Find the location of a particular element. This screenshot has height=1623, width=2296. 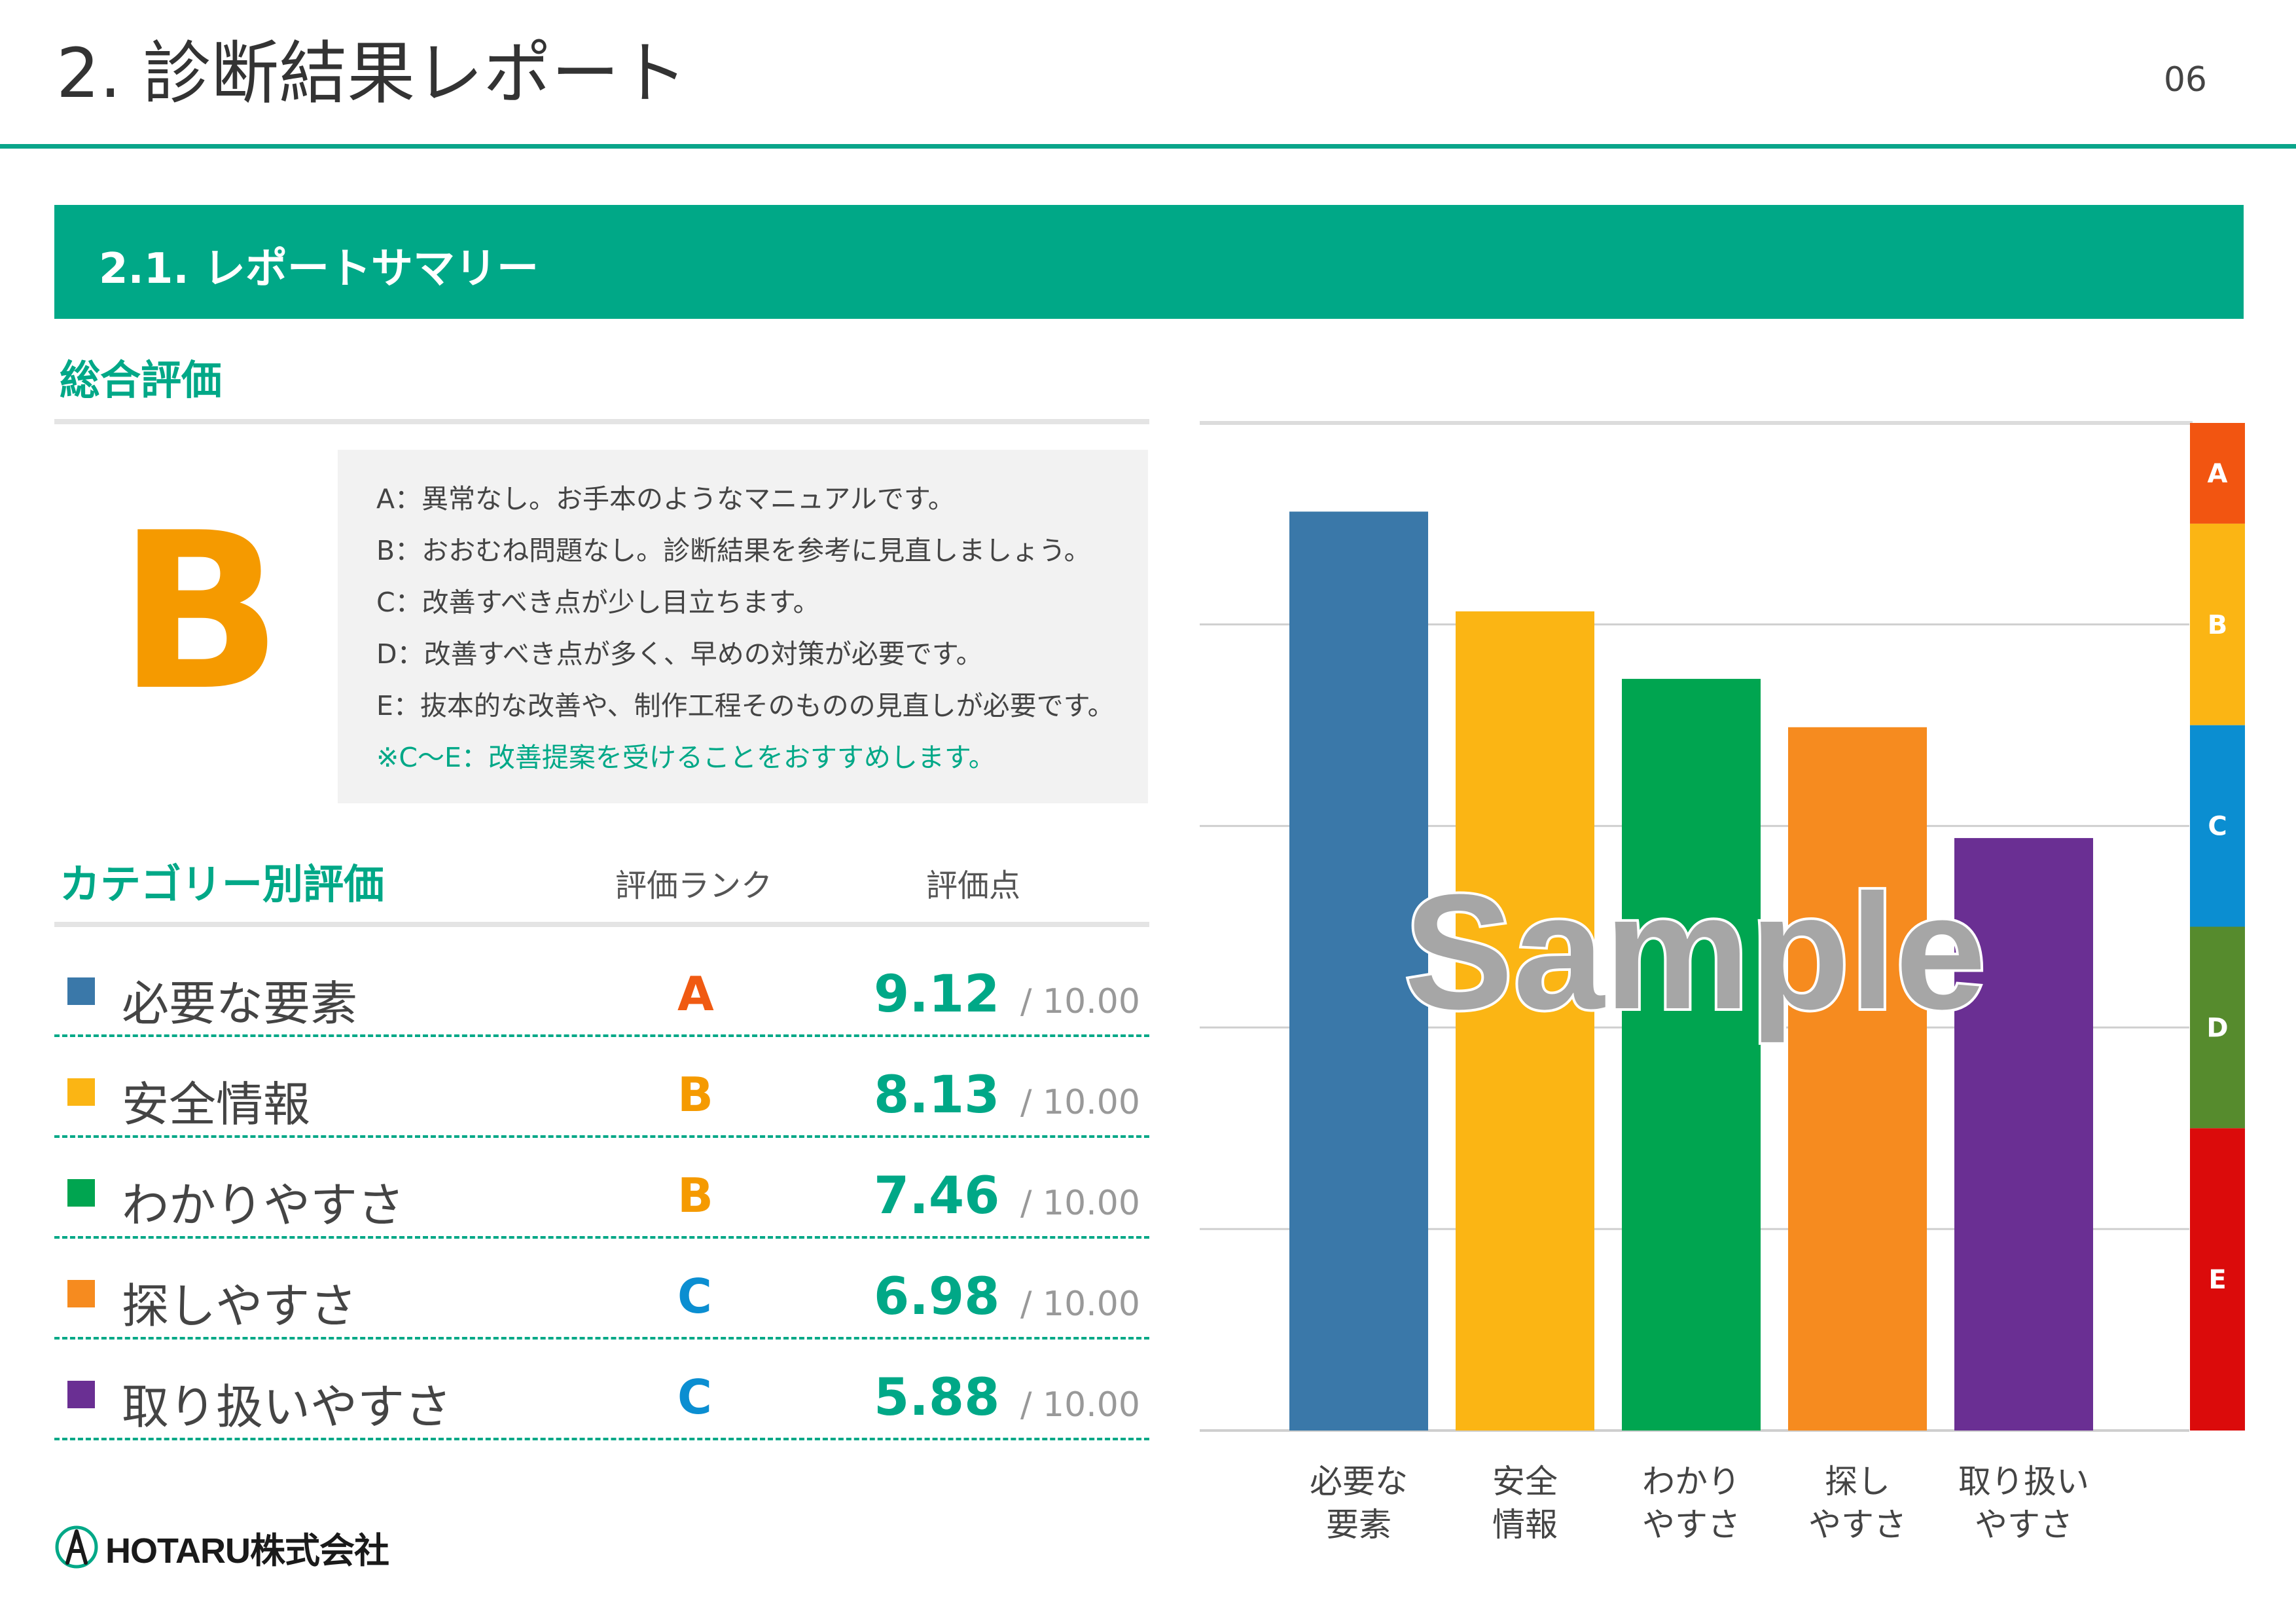

legend-line-d: D：改善すべき点が多く、早めの対策が必要です。 is located at coordinates (679, 654).